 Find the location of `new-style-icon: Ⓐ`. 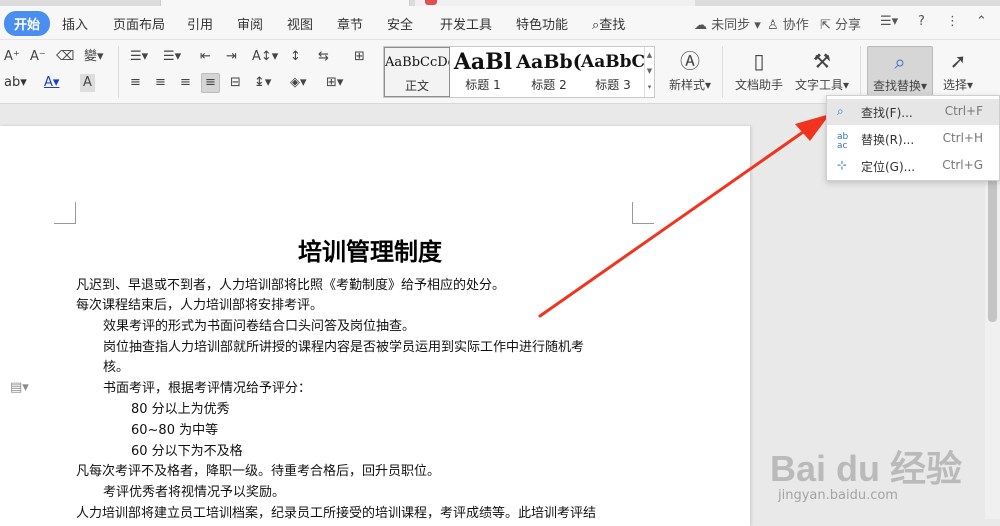

new-style-icon: Ⓐ is located at coordinates (690, 61).